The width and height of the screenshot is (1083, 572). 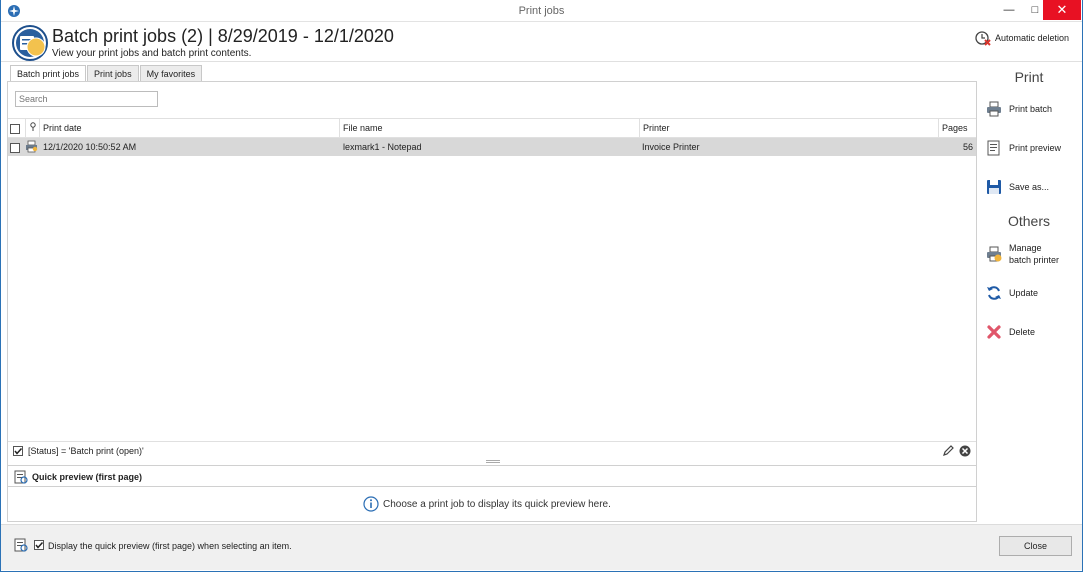 I want to click on delete-button: Delete, so click(x=1032, y=332).